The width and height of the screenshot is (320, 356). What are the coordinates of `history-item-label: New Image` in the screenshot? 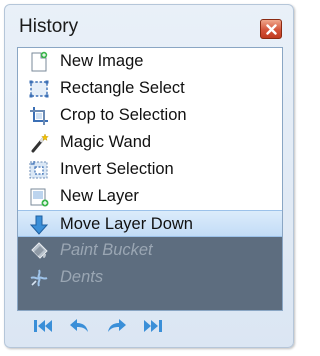 It's located at (102, 61).